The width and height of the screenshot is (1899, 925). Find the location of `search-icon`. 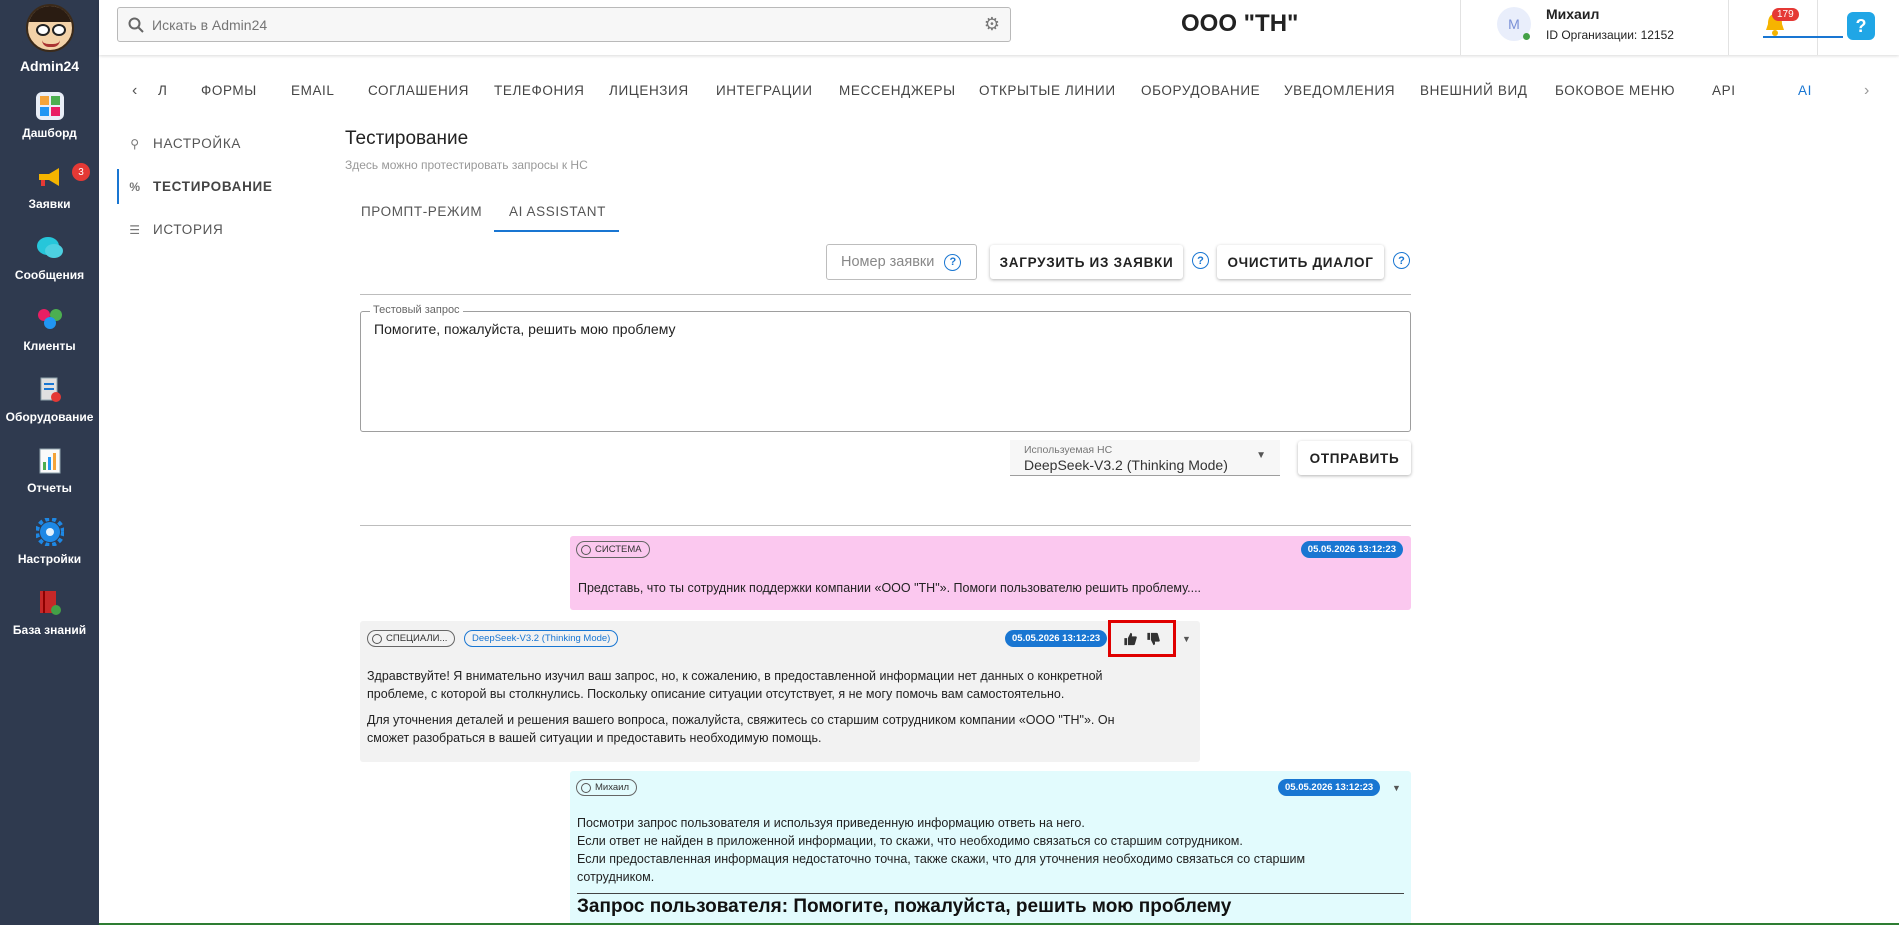

search-icon is located at coordinates (136, 25).